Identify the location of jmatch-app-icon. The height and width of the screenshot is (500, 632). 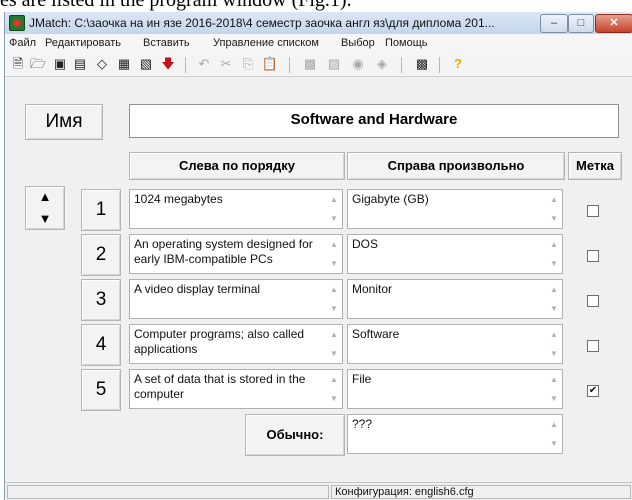
(17, 23).